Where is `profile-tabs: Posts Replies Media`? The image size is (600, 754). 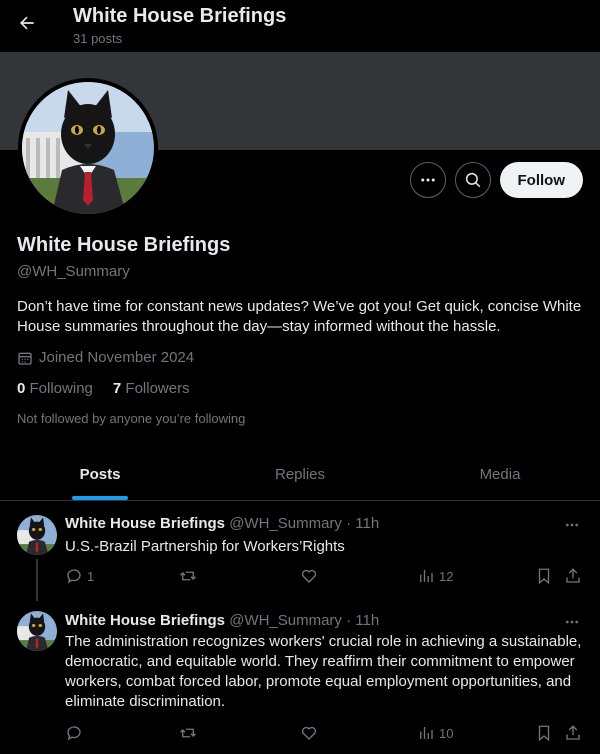 profile-tabs: Posts Replies Media is located at coordinates (300, 474).